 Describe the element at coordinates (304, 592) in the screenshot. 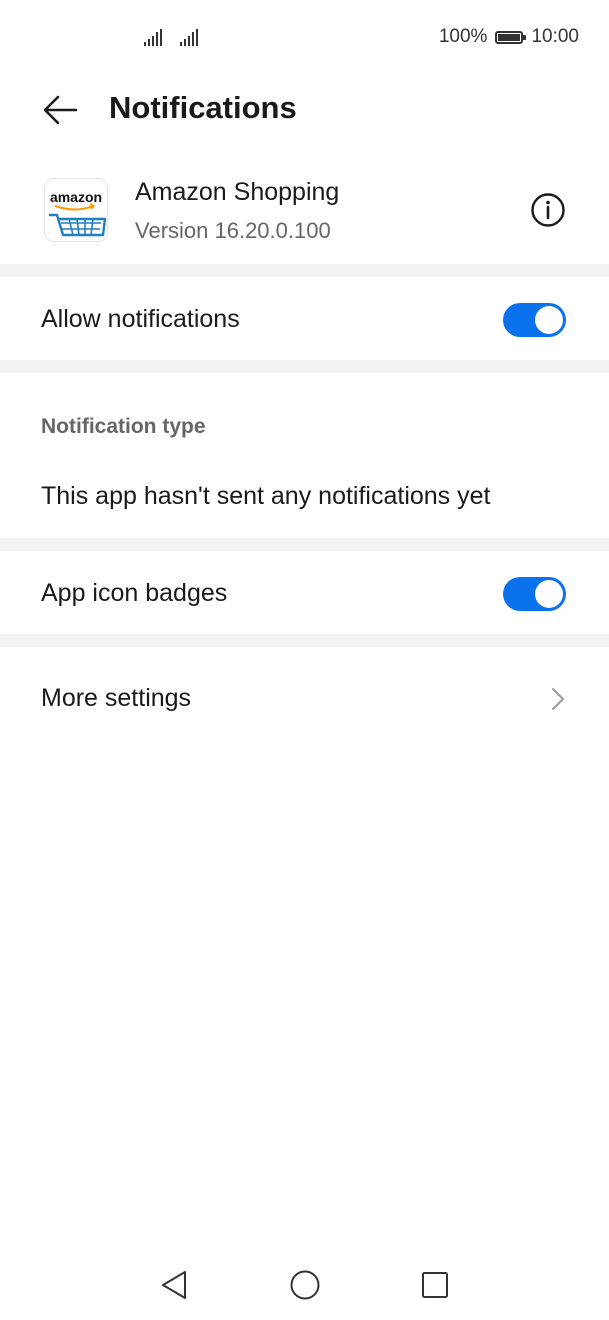

I see `app-icon-badges-row: App icon badges` at that location.